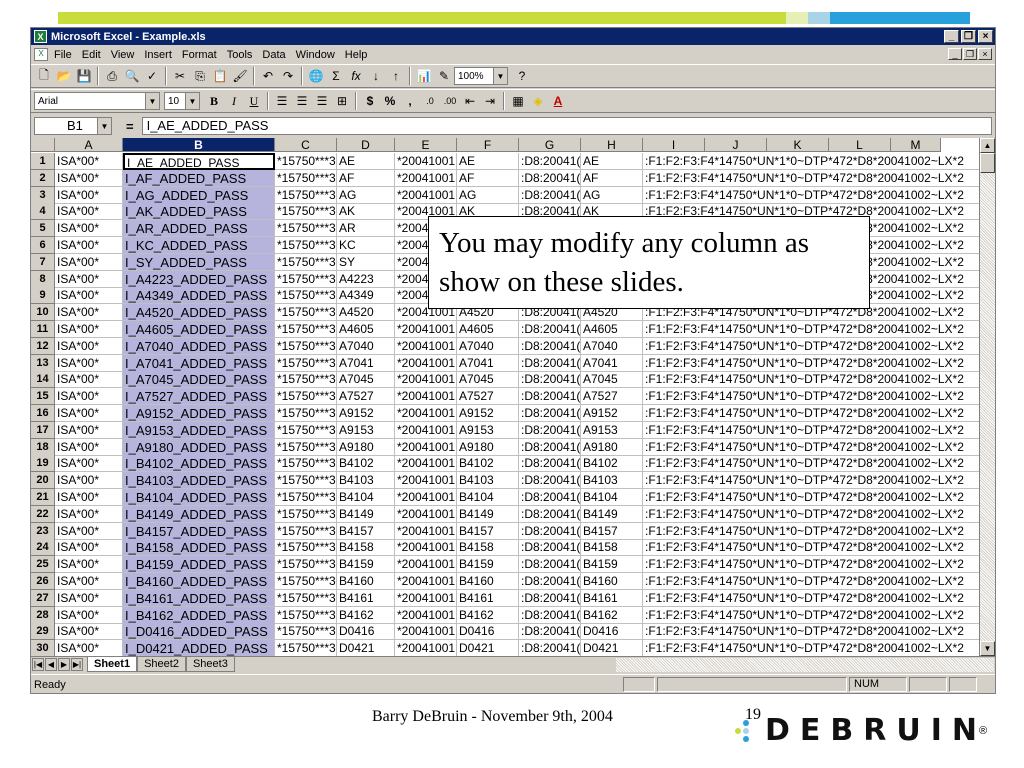 This screenshot has width=1024, height=768. What do you see at coordinates (89, 531) in the screenshot?
I see `cell-a23: ISA*00*` at bounding box center [89, 531].